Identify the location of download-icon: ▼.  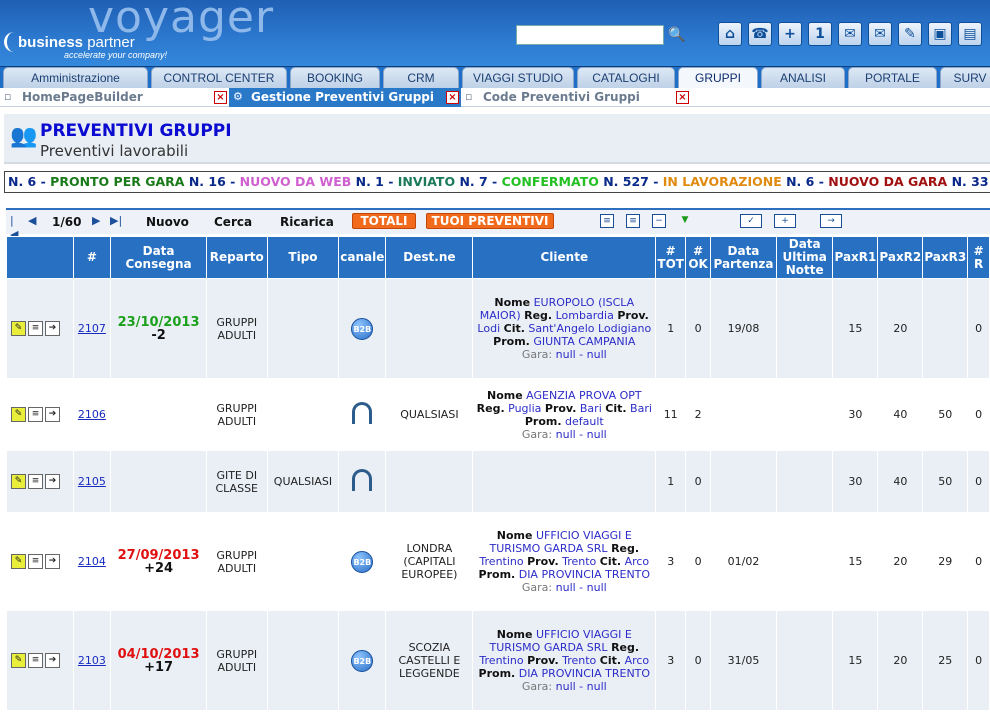
(685, 221).